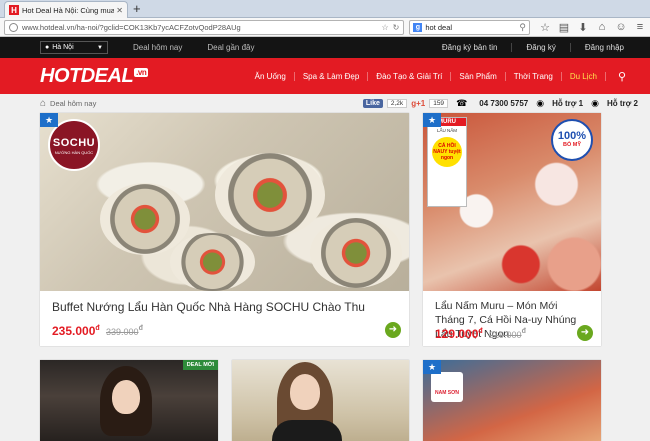  I want to click on city-label: Hà Nội, so click(63, 47).